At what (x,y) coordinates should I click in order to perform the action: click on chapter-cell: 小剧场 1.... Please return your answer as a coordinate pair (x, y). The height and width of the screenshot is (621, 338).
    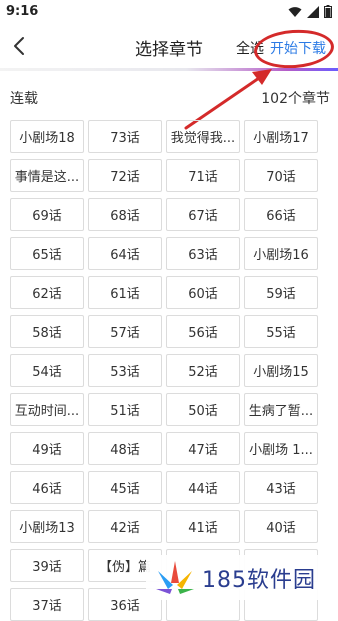
    Looking at the image, I should click on (281, 448).